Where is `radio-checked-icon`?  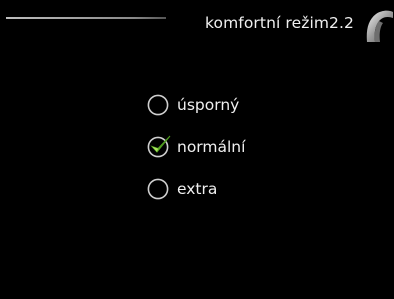
radio-checked-icon is located at coordinates (159, 146).